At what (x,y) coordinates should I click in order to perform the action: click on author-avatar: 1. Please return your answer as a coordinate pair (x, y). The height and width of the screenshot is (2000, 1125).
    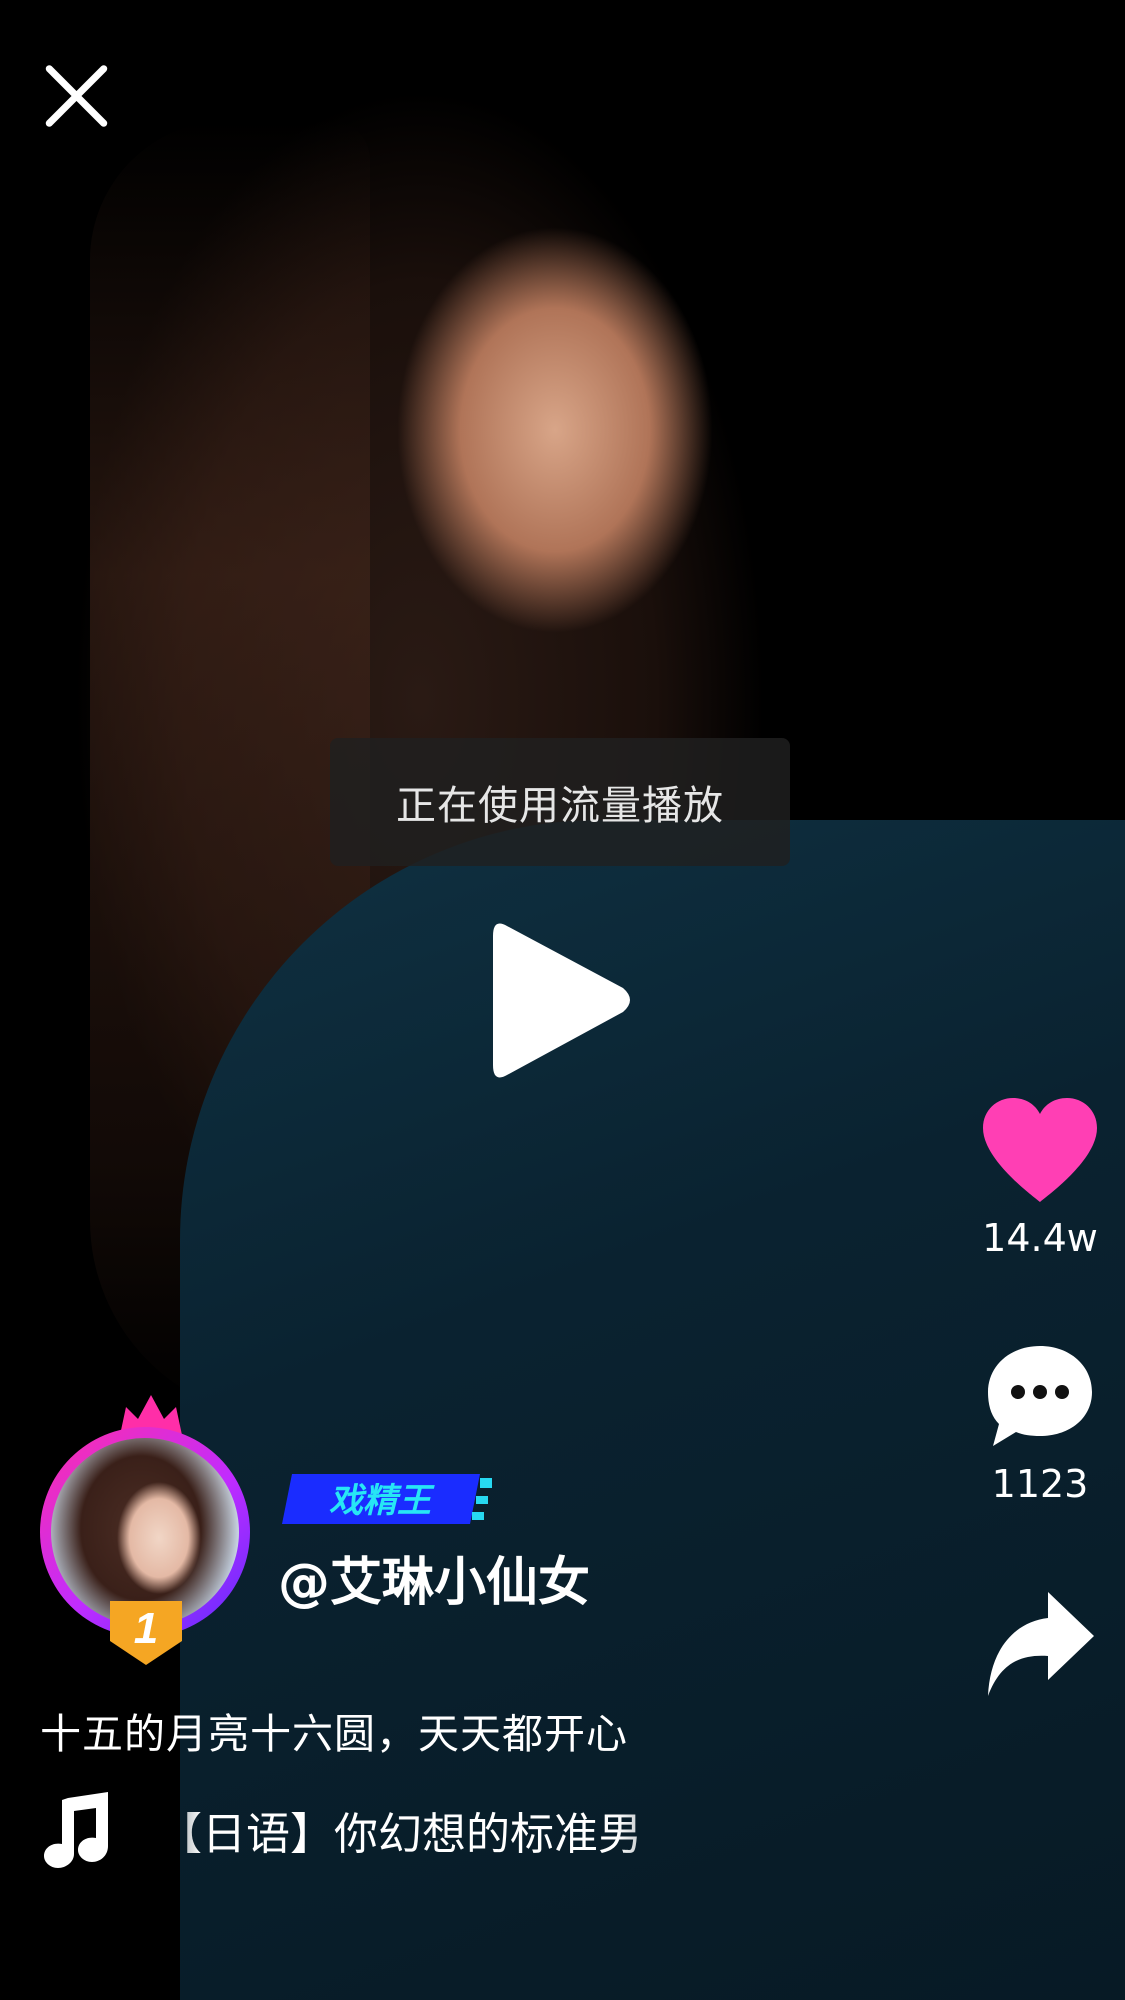
    Looking at the image, I should click on (146, 1530).